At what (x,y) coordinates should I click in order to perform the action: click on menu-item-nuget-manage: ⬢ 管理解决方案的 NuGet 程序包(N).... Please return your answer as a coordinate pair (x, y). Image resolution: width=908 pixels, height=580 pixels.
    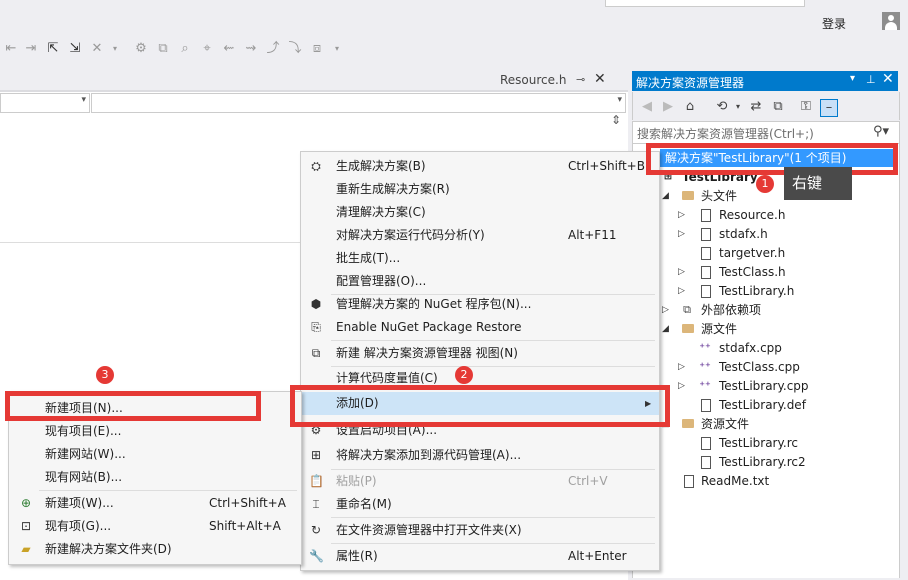
    Looking at the image, I should click on (480, 304).